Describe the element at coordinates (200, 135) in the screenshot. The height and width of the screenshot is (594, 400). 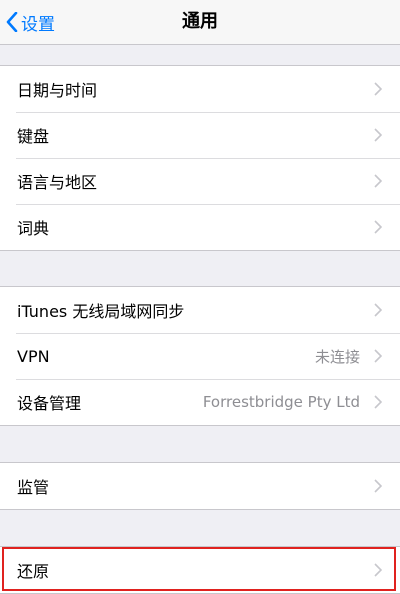
I see `row-keyboard: 键盘` at that location.